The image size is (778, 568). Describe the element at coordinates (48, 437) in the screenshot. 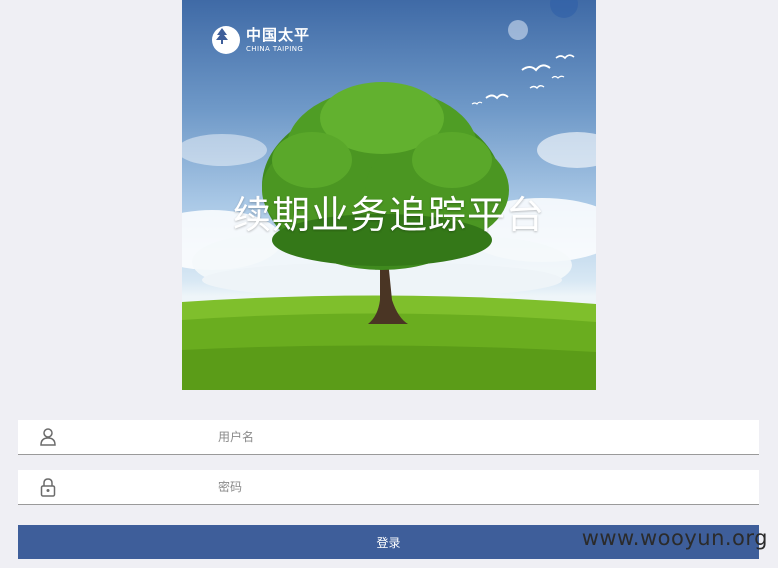

I see `user-icon` at that location.